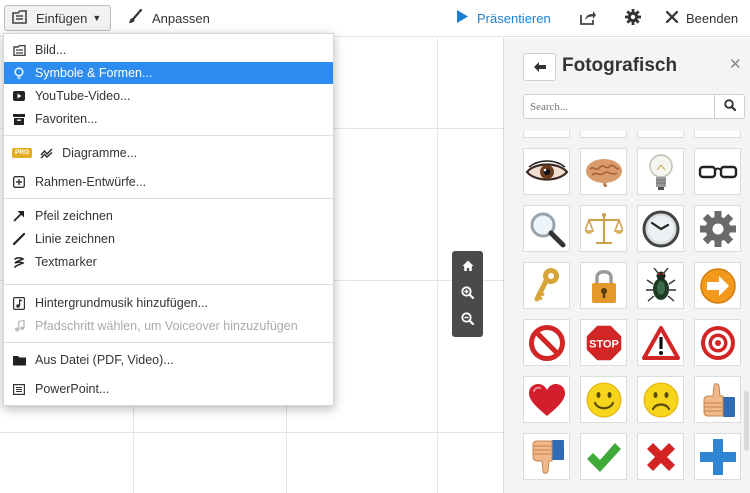  Describe the element at coordinates (19, 262) in the screenshot. I see `highlighter-icon` at that location.